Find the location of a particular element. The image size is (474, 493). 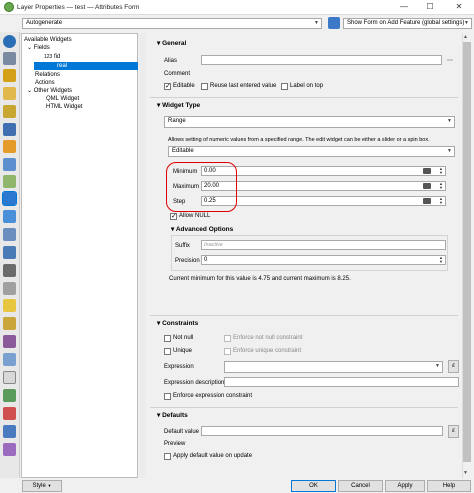

fields-icon is located at coordinates (9, 164).